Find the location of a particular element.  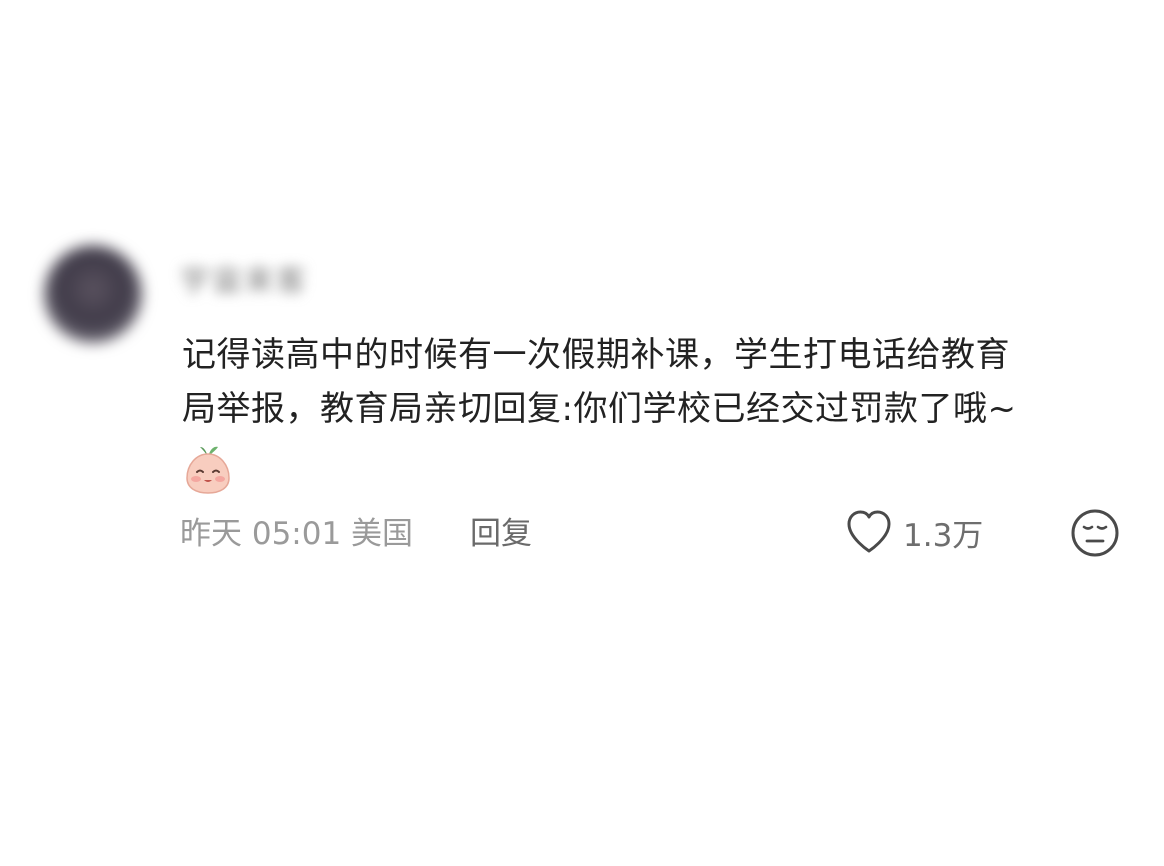

smiling-peach-emoji-icon is located at coordinates (208, 470).